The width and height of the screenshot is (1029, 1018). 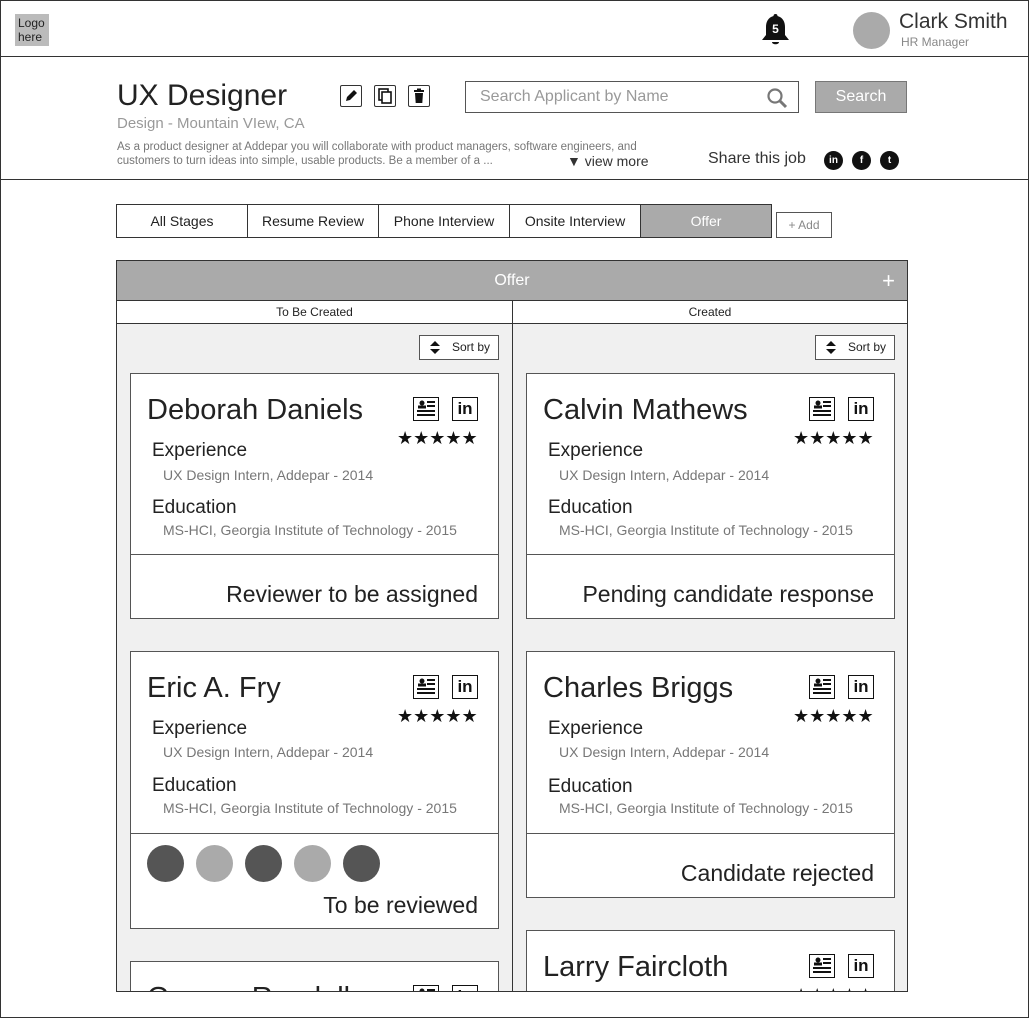 I want to click on user-name: Clark Smith, so click(x=953, y=22).